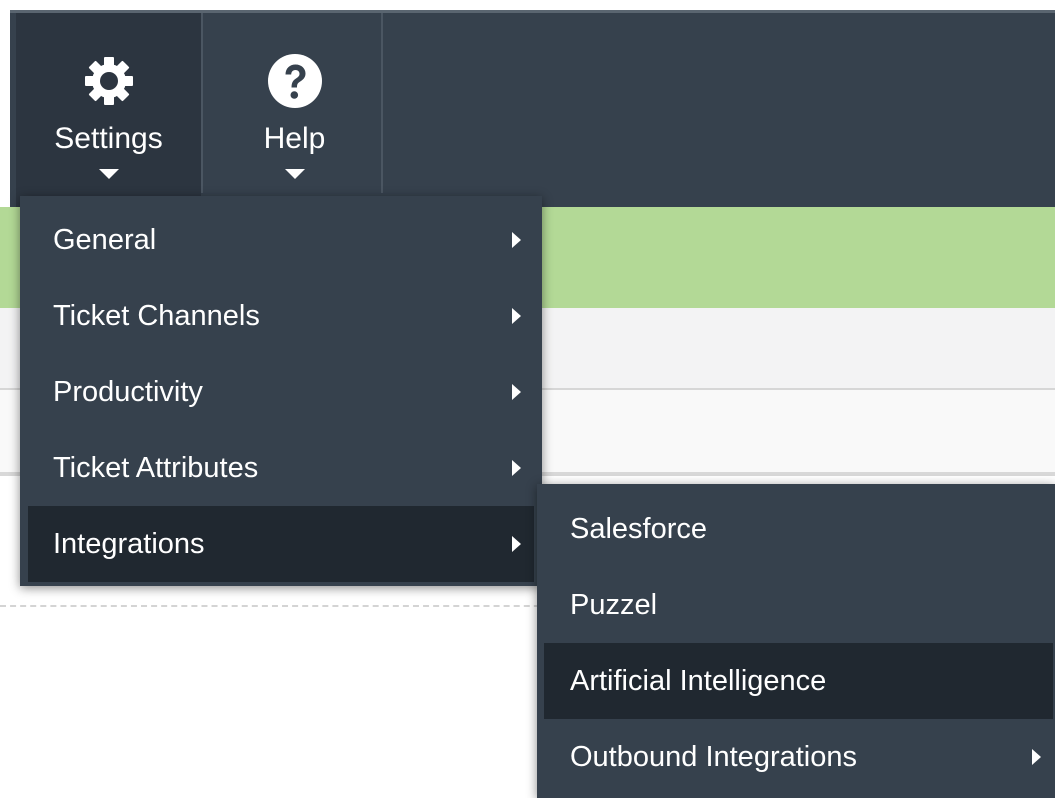  Describe the element at coordinates (294, 138) in the screenshot. I see `help-nav-label: Help` at that location.